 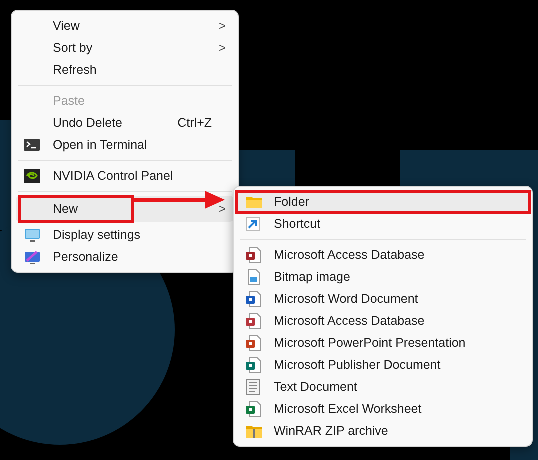 What do you see at coordinates (125, 209) in the screenshot?
I see `menu-item: New >` at bounding box center [125, 209].